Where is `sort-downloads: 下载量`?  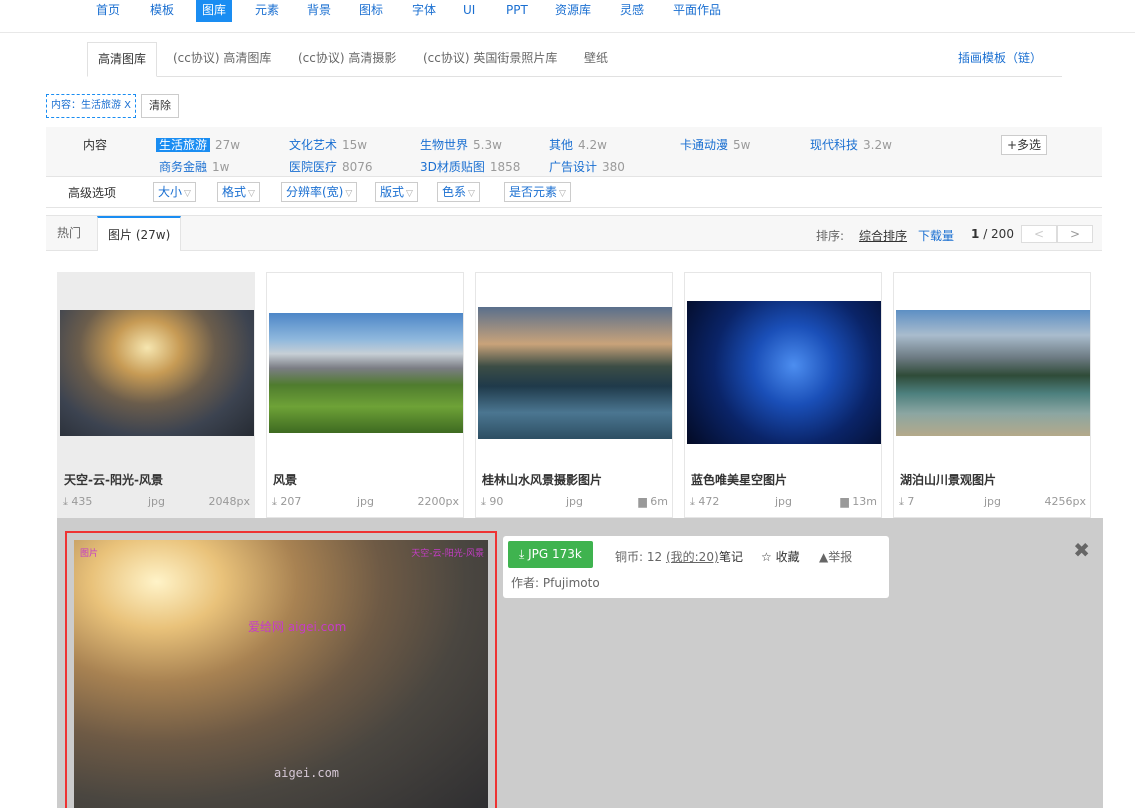
sort-downloads: 下载量 is located at coordinates (936, 235).